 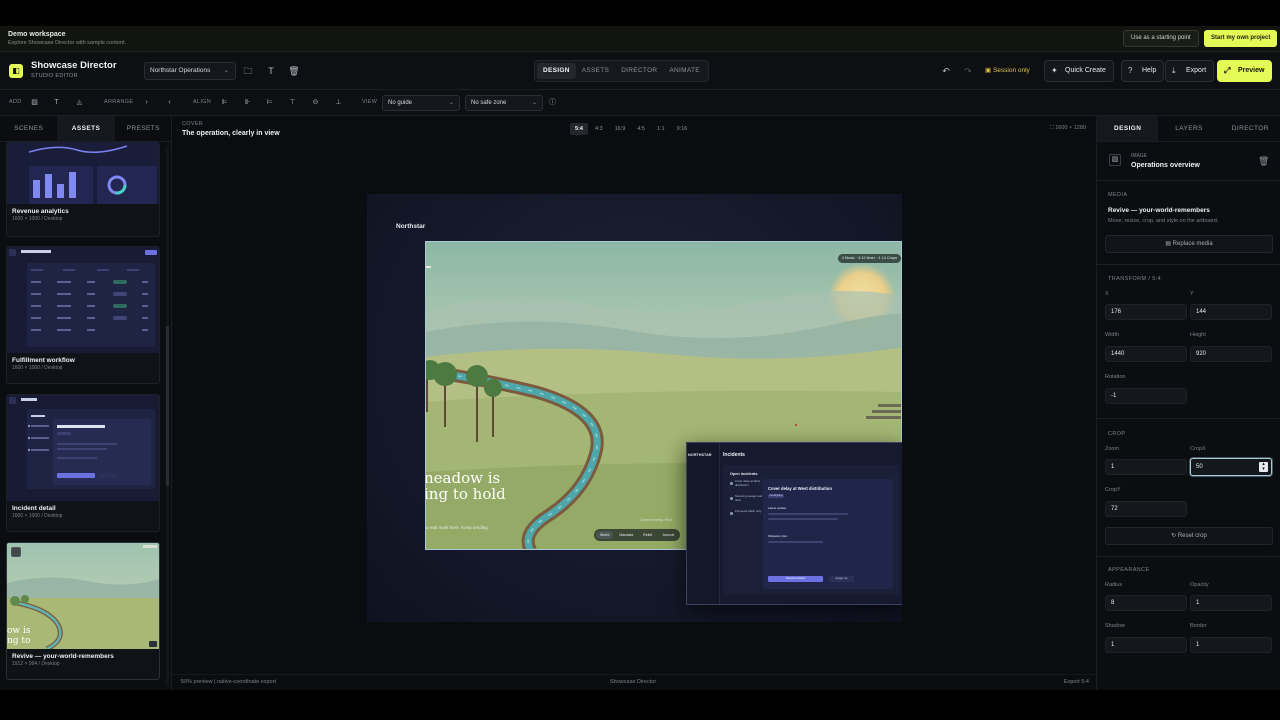 I want to click on view-label: VIEW, so click(x=370, y=102).